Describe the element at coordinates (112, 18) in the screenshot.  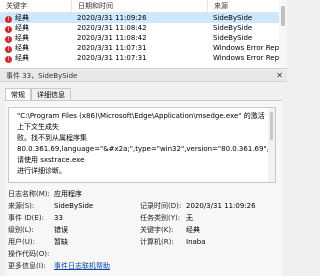
I see `event-date: 2020/3/31 11:09:26` at that location.